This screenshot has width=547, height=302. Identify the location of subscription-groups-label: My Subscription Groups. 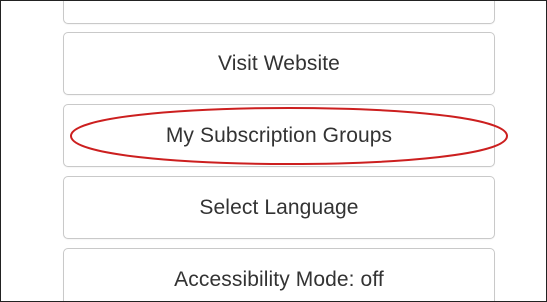
(279, 135).